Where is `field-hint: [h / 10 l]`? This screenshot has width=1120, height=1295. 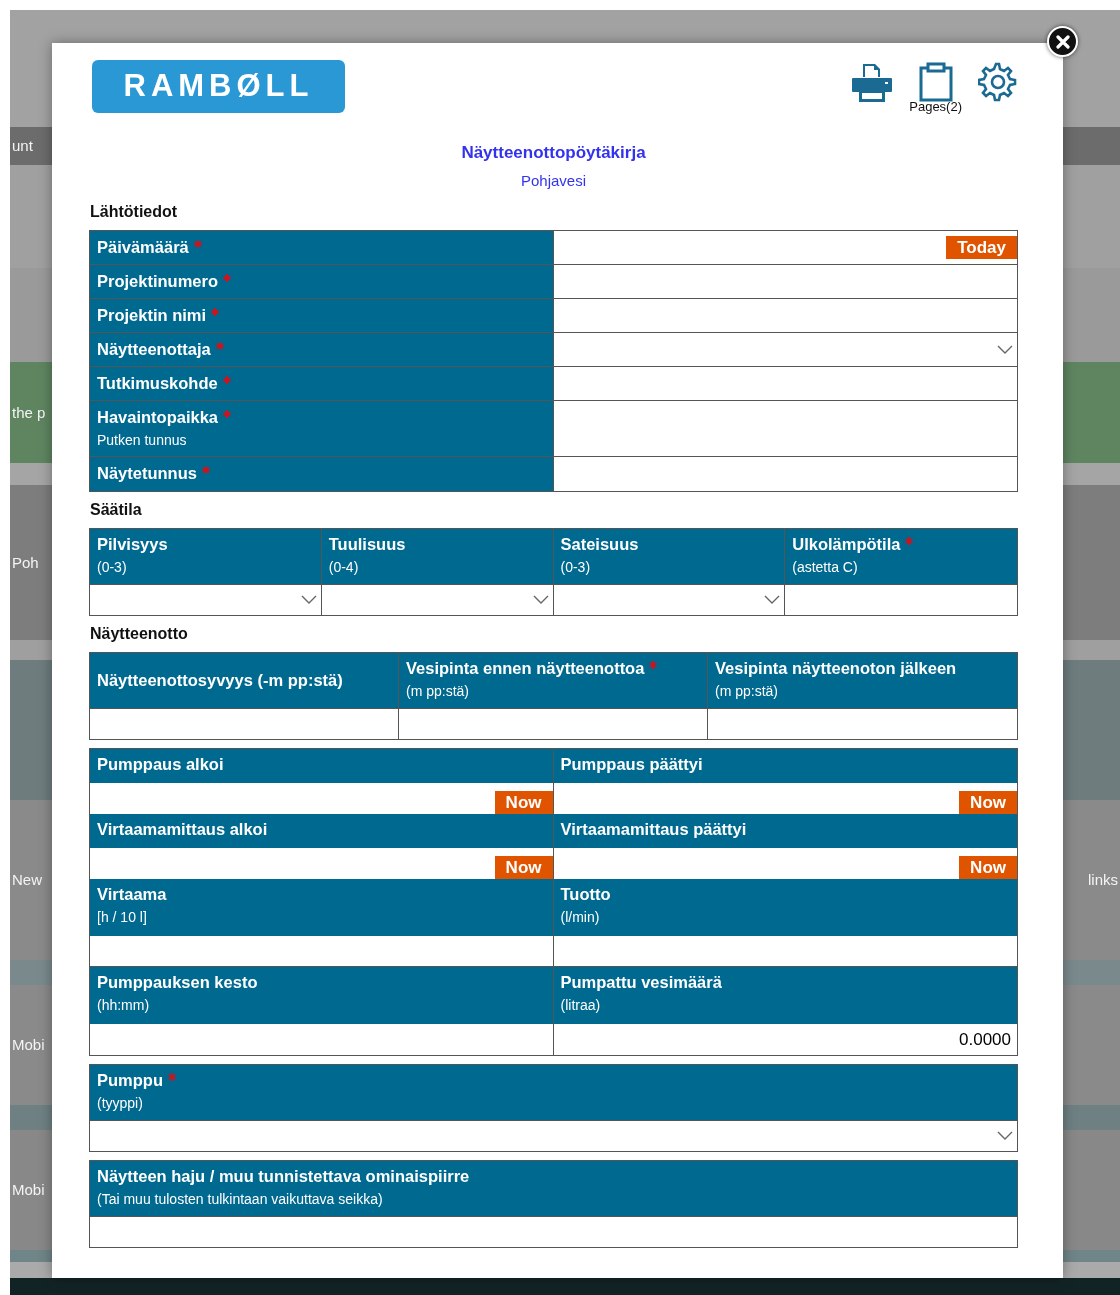
field-hint: [h / 10 l] is located at coordinates (122, 917).